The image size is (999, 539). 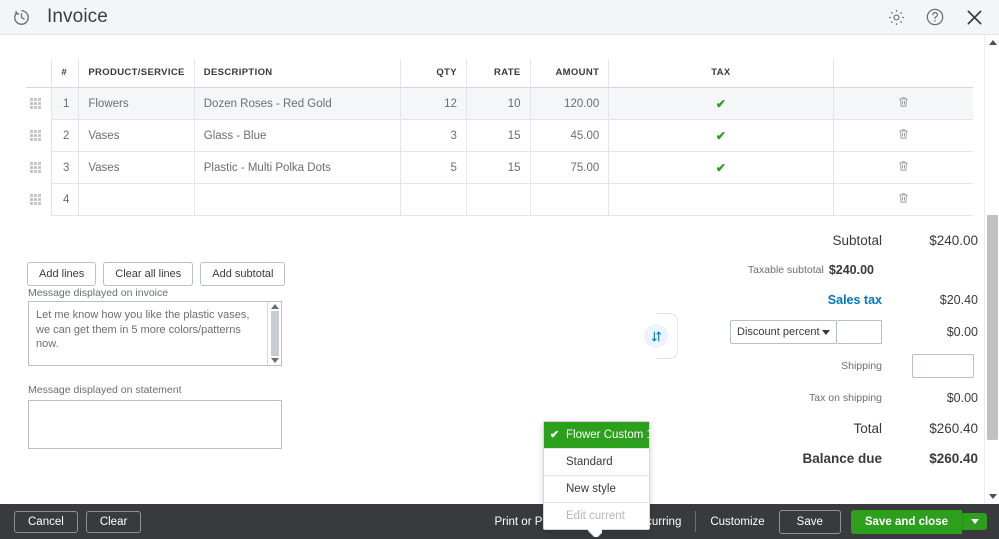 I want to click on balance-due-label: Balance due, so click(x=842, y=458).